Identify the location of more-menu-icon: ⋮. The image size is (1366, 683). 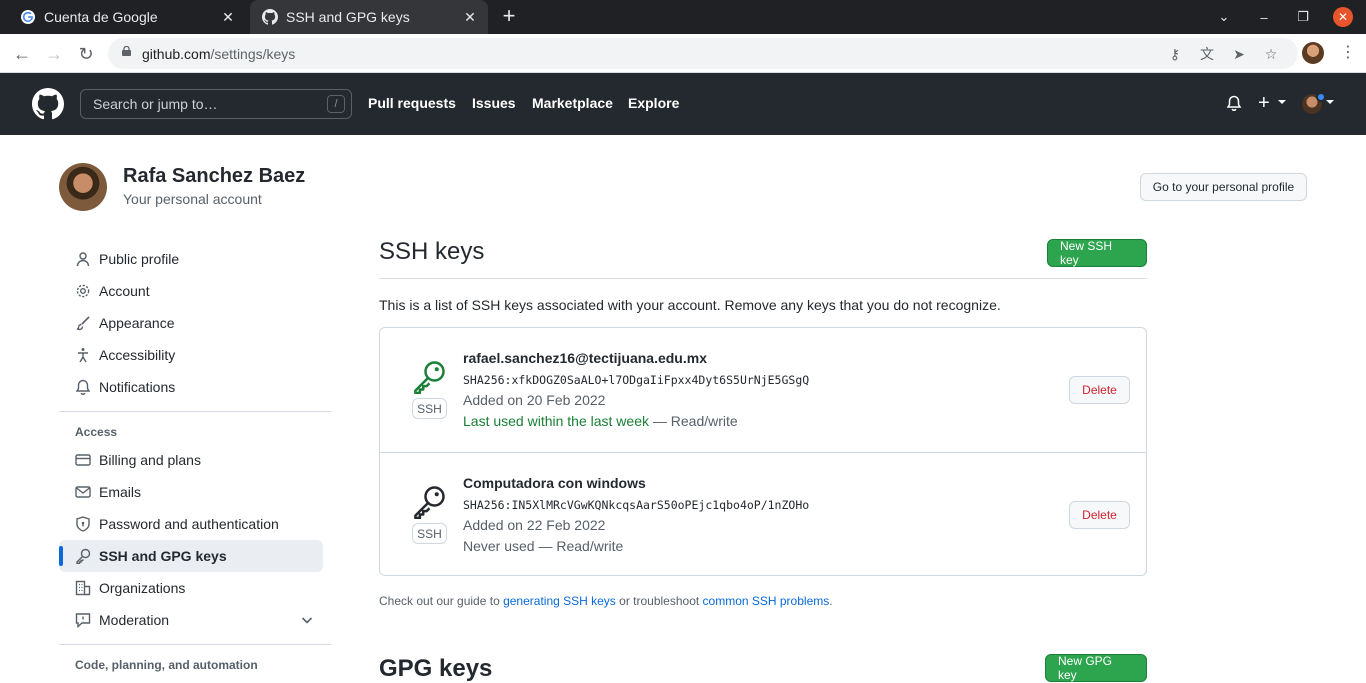
(1348, 53).